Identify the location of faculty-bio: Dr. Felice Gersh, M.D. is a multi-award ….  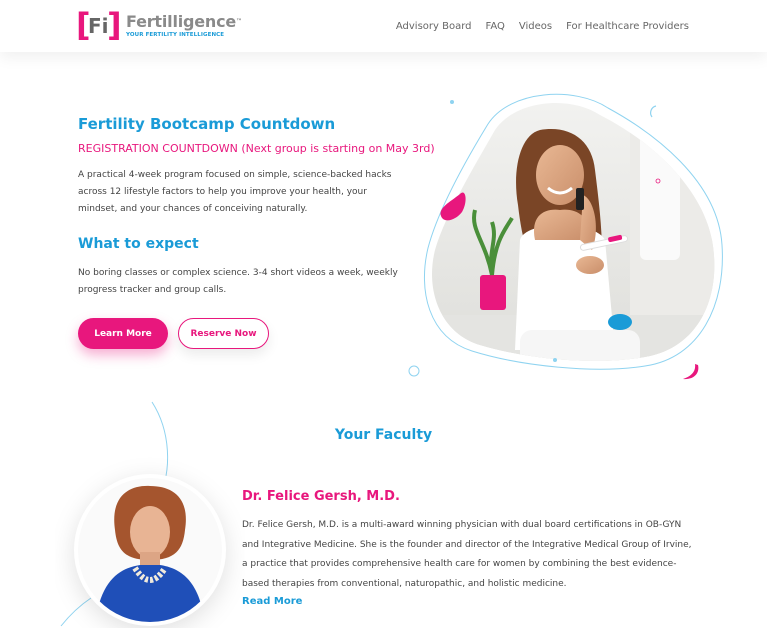
(467, 555).